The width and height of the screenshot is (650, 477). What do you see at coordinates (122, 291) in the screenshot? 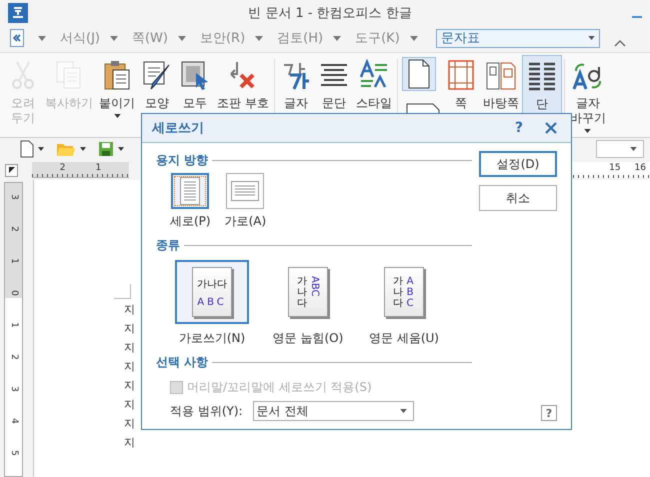
I see `margin-corner-mark` at bounding box center [122, 291].